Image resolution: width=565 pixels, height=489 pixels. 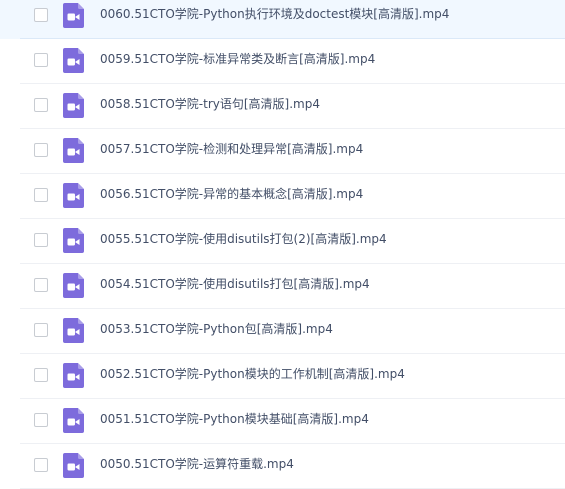 What do you see at coordinates (231, 149) in the screenshot?
I see `file-name: 0057.51CTO学院-检测和处理异常[高清版].mp4` at bounding box center [231, 149].